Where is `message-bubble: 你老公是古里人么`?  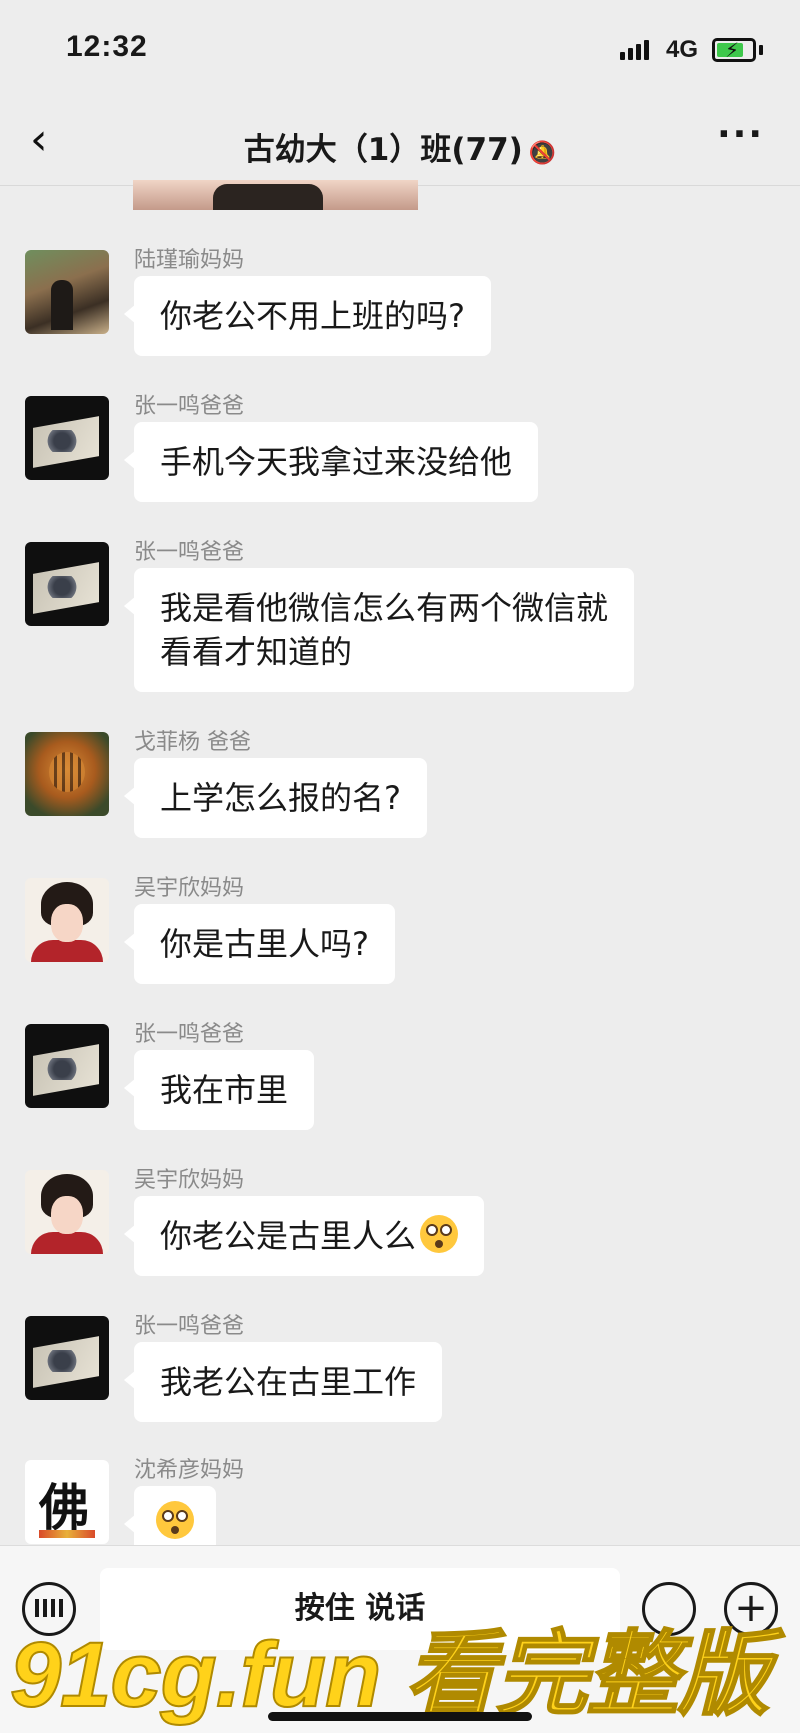
message-bubble: 你老公是古里人么 is located at coordinates (304, 1236).